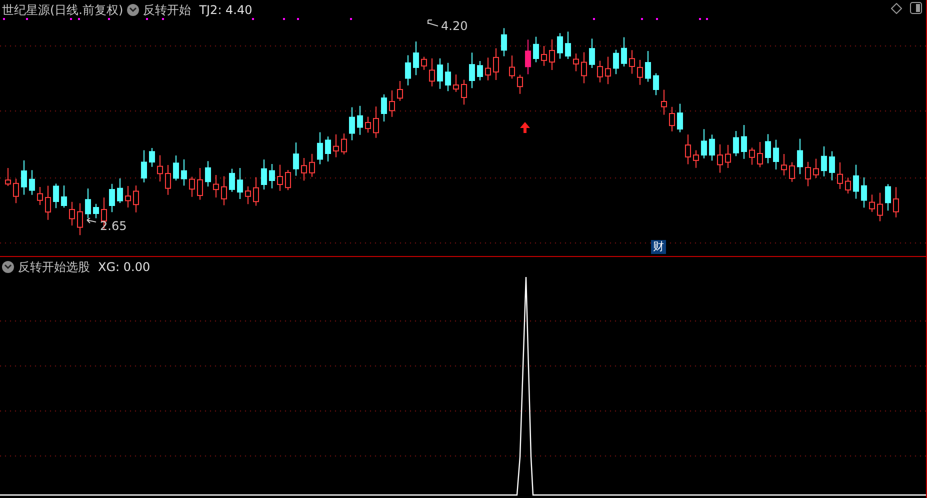 The image size is (927, 498). I want to click on indicator-value: TJ2: 4.40, so click(225, 10).